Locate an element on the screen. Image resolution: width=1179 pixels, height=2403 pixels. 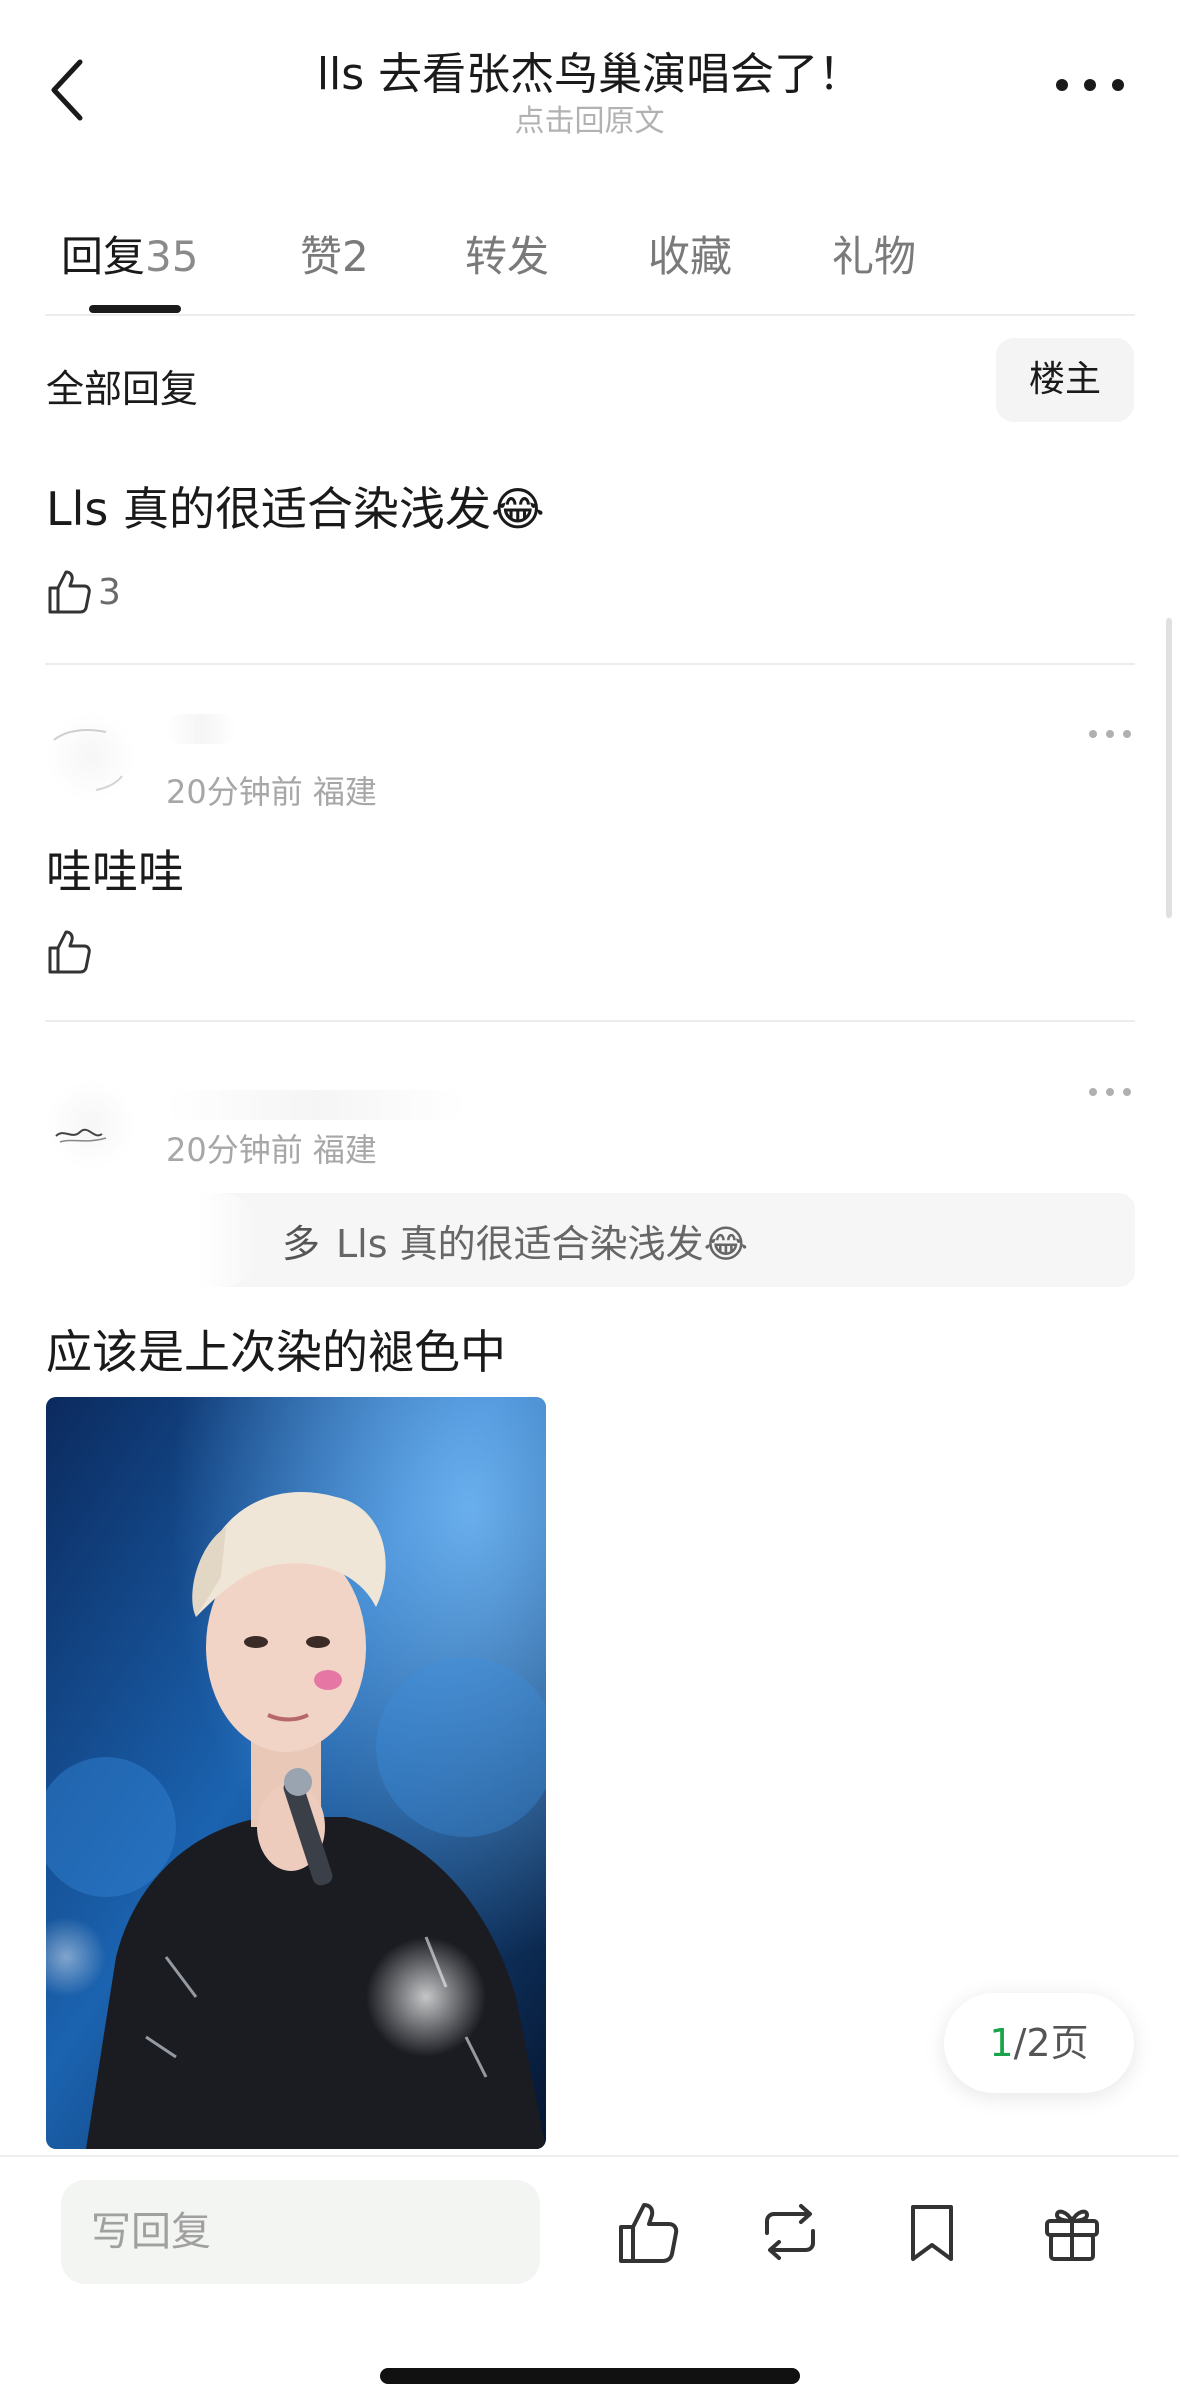
bookmark-icon is located at coordinates (932, 2233).